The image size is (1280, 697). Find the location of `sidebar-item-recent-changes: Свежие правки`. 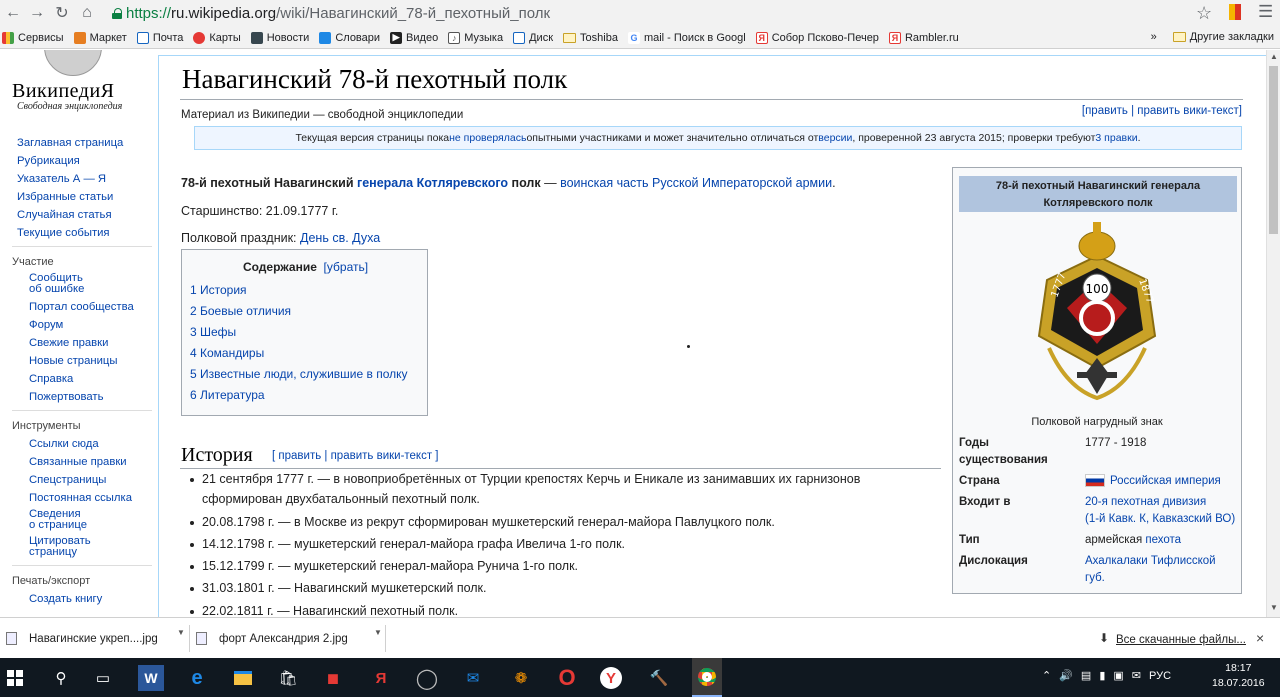

sidebar-item-recent-changes: Свежие правки is located at coordinates (79, 343).